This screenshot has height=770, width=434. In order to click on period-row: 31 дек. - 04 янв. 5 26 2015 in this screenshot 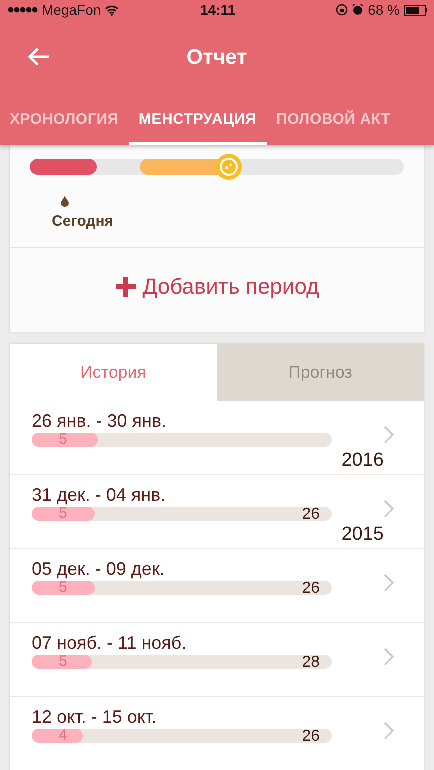, I will do `click(217, 512)`.